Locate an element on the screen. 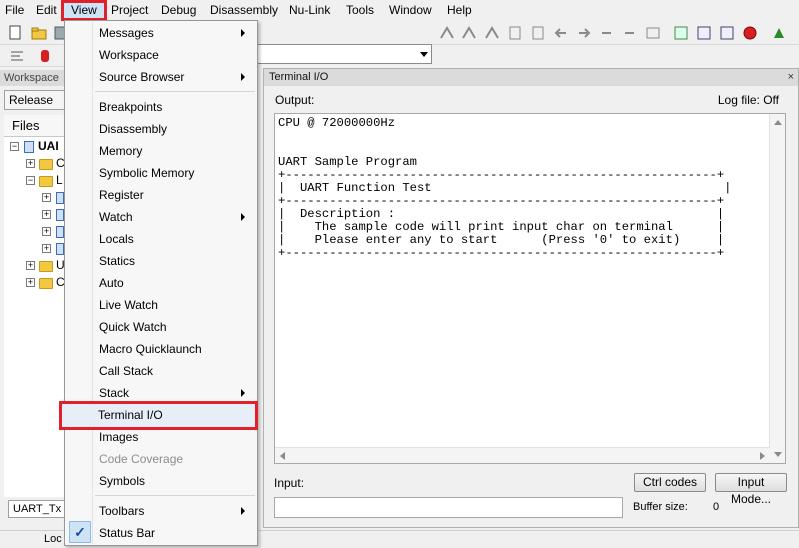 The image size is (799, 548). menu-edit: Edit is located at coordinates (46, 10).